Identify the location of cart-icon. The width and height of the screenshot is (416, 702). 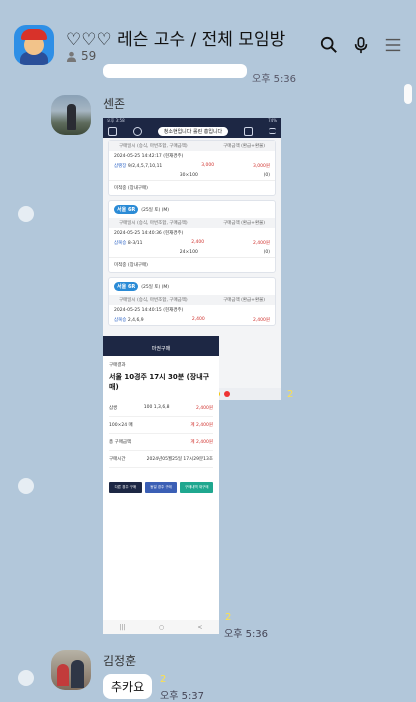
(249, 131).